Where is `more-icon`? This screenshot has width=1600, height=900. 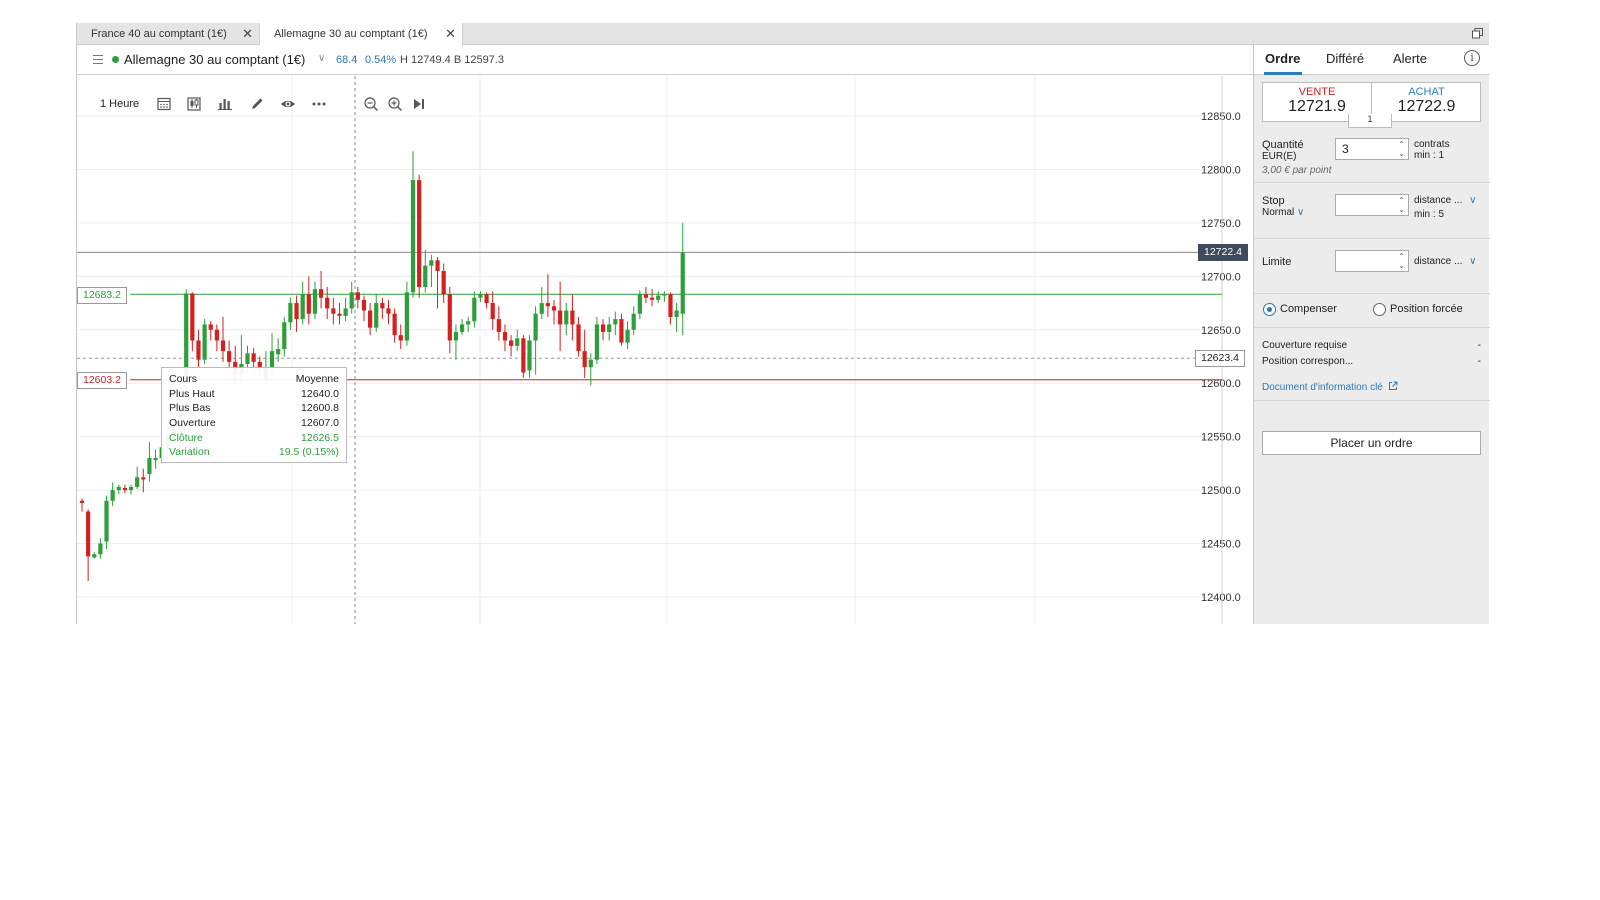 more-icon is located at coordinates (319, 104).